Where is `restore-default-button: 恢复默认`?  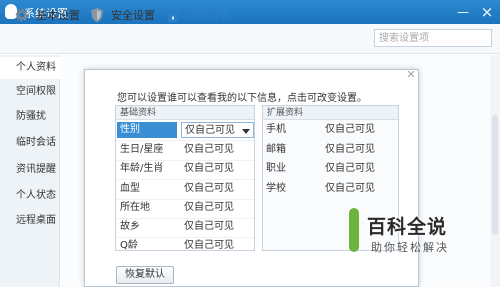 restore-default-button: 恢复默认 is located at coordinates (145, 275).